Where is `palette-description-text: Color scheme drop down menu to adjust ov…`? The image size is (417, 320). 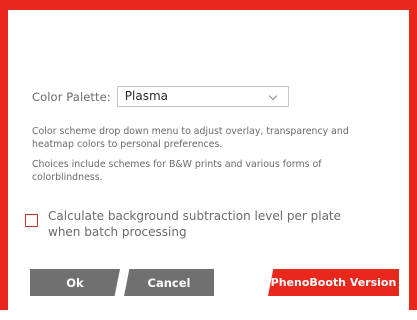
palette-description-text: Color scheme drop down menu to adjust ov… is located at coordinates (190, 138).